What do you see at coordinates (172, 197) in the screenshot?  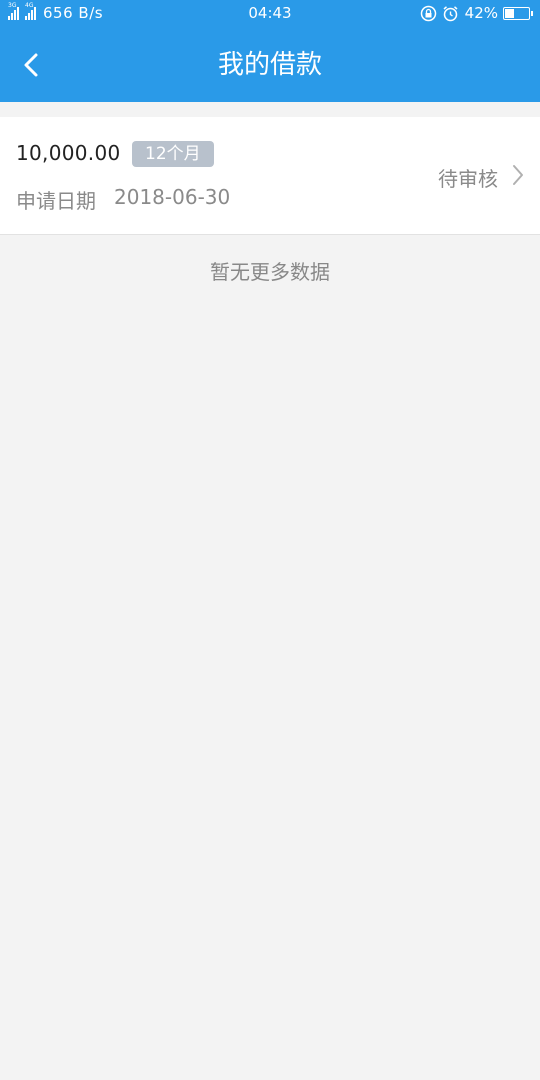 I see `apply-date-value: 2018-06-30` at bounding box center [172, 197].